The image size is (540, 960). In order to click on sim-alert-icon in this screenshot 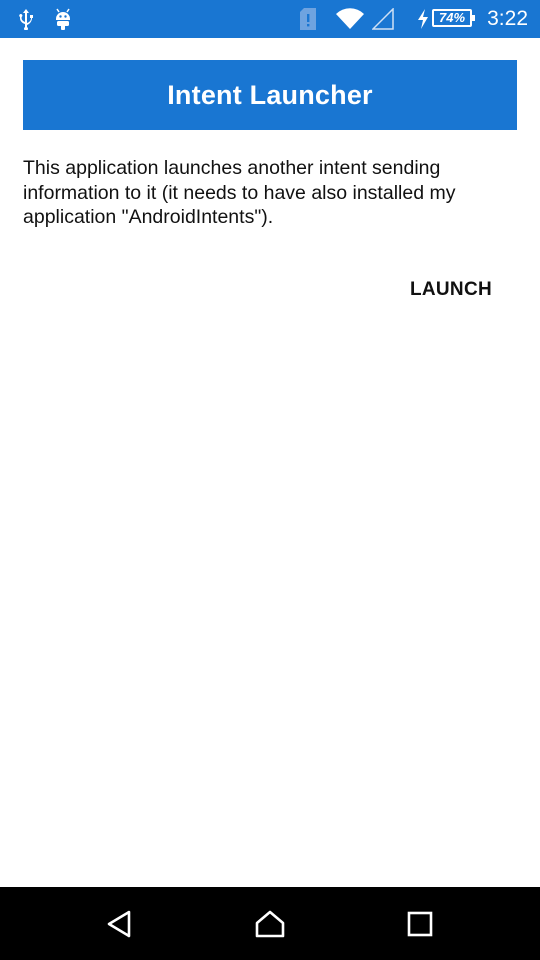, I will do `click(308, 19)`.